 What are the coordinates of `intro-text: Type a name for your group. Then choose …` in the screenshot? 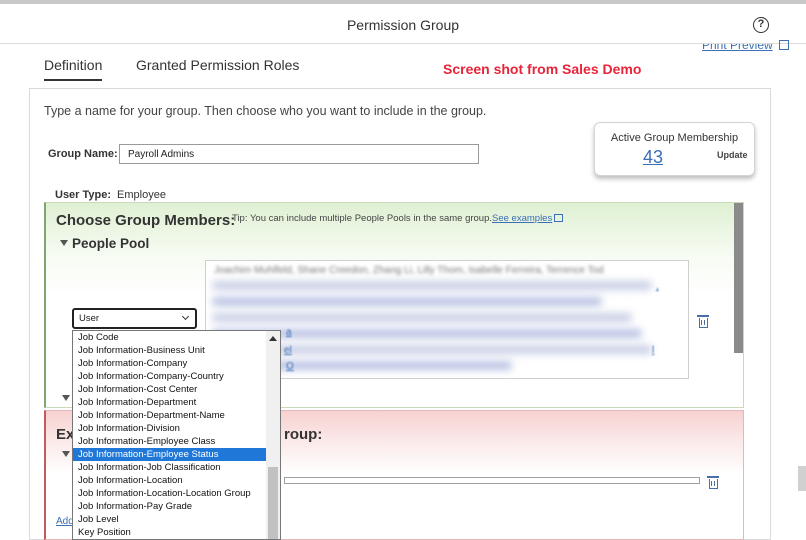 It's located at (265, 111).